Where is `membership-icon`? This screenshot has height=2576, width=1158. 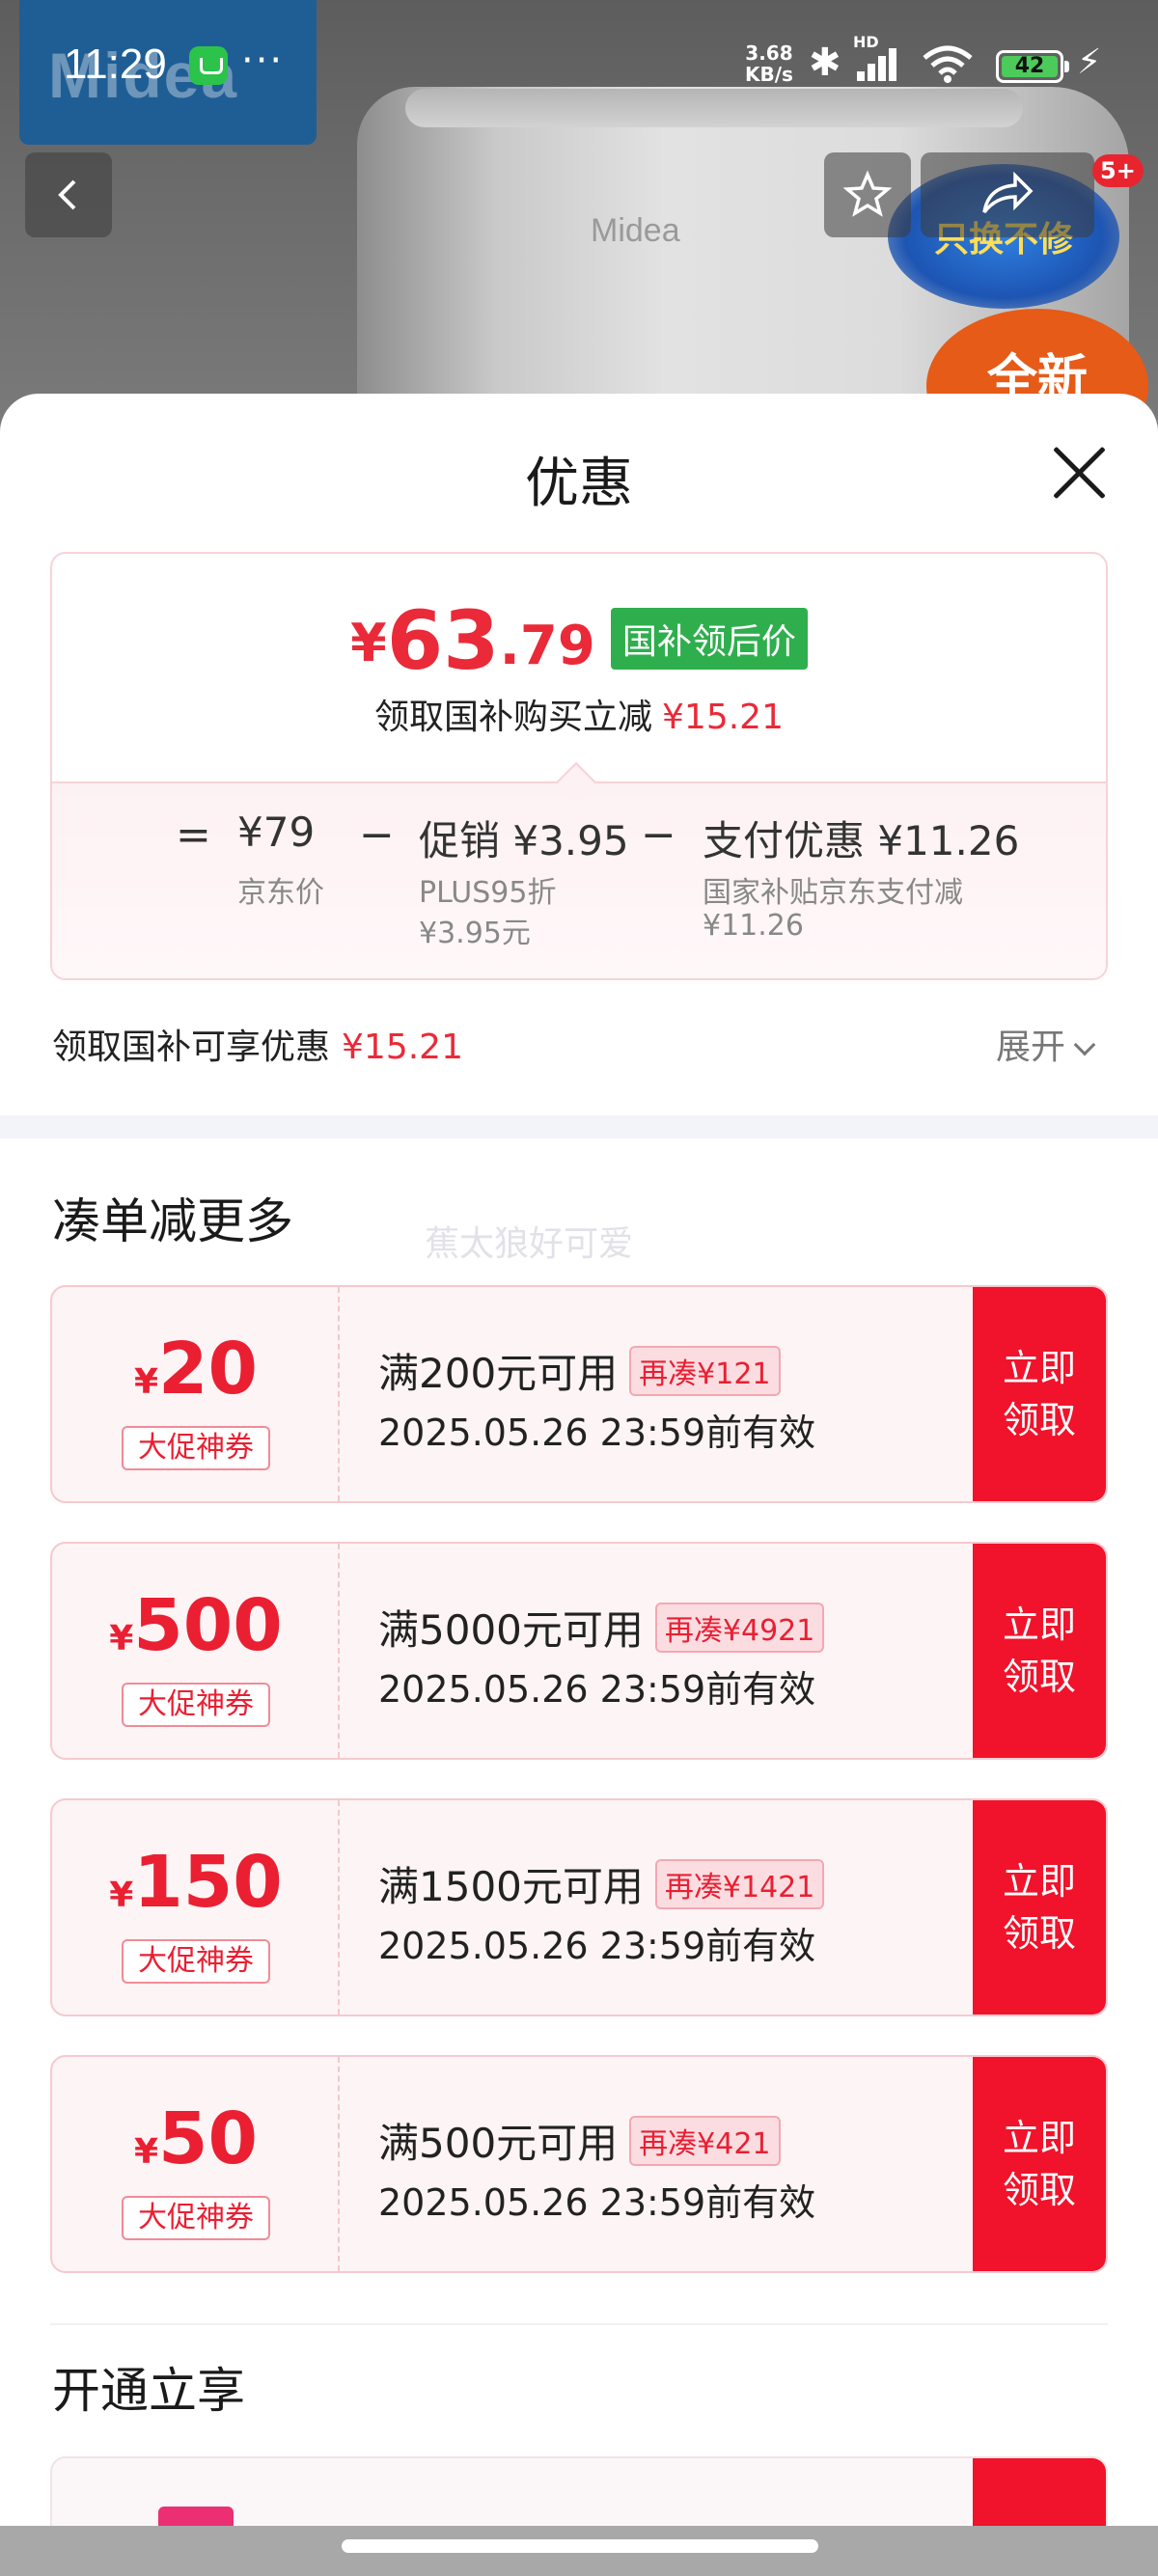 membership-icon is located at coordinates (196, 2517).